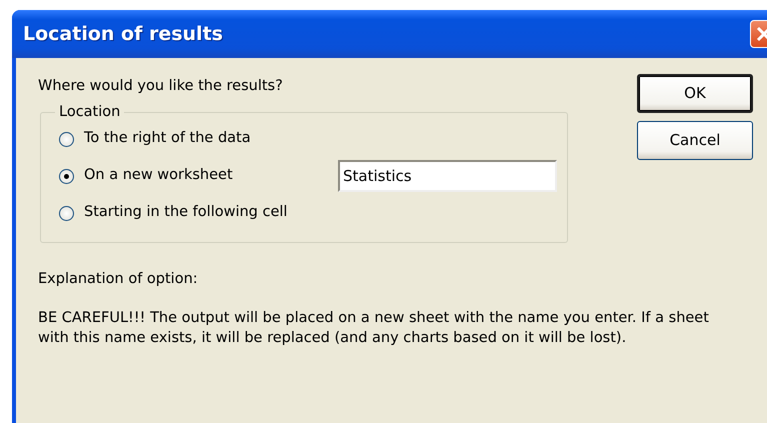 The width and height of the screenshot is (767, 423). Describe the element at coordinates (167, 139) in the screenshot. I see `radio-label: To the right of the data` at that location.